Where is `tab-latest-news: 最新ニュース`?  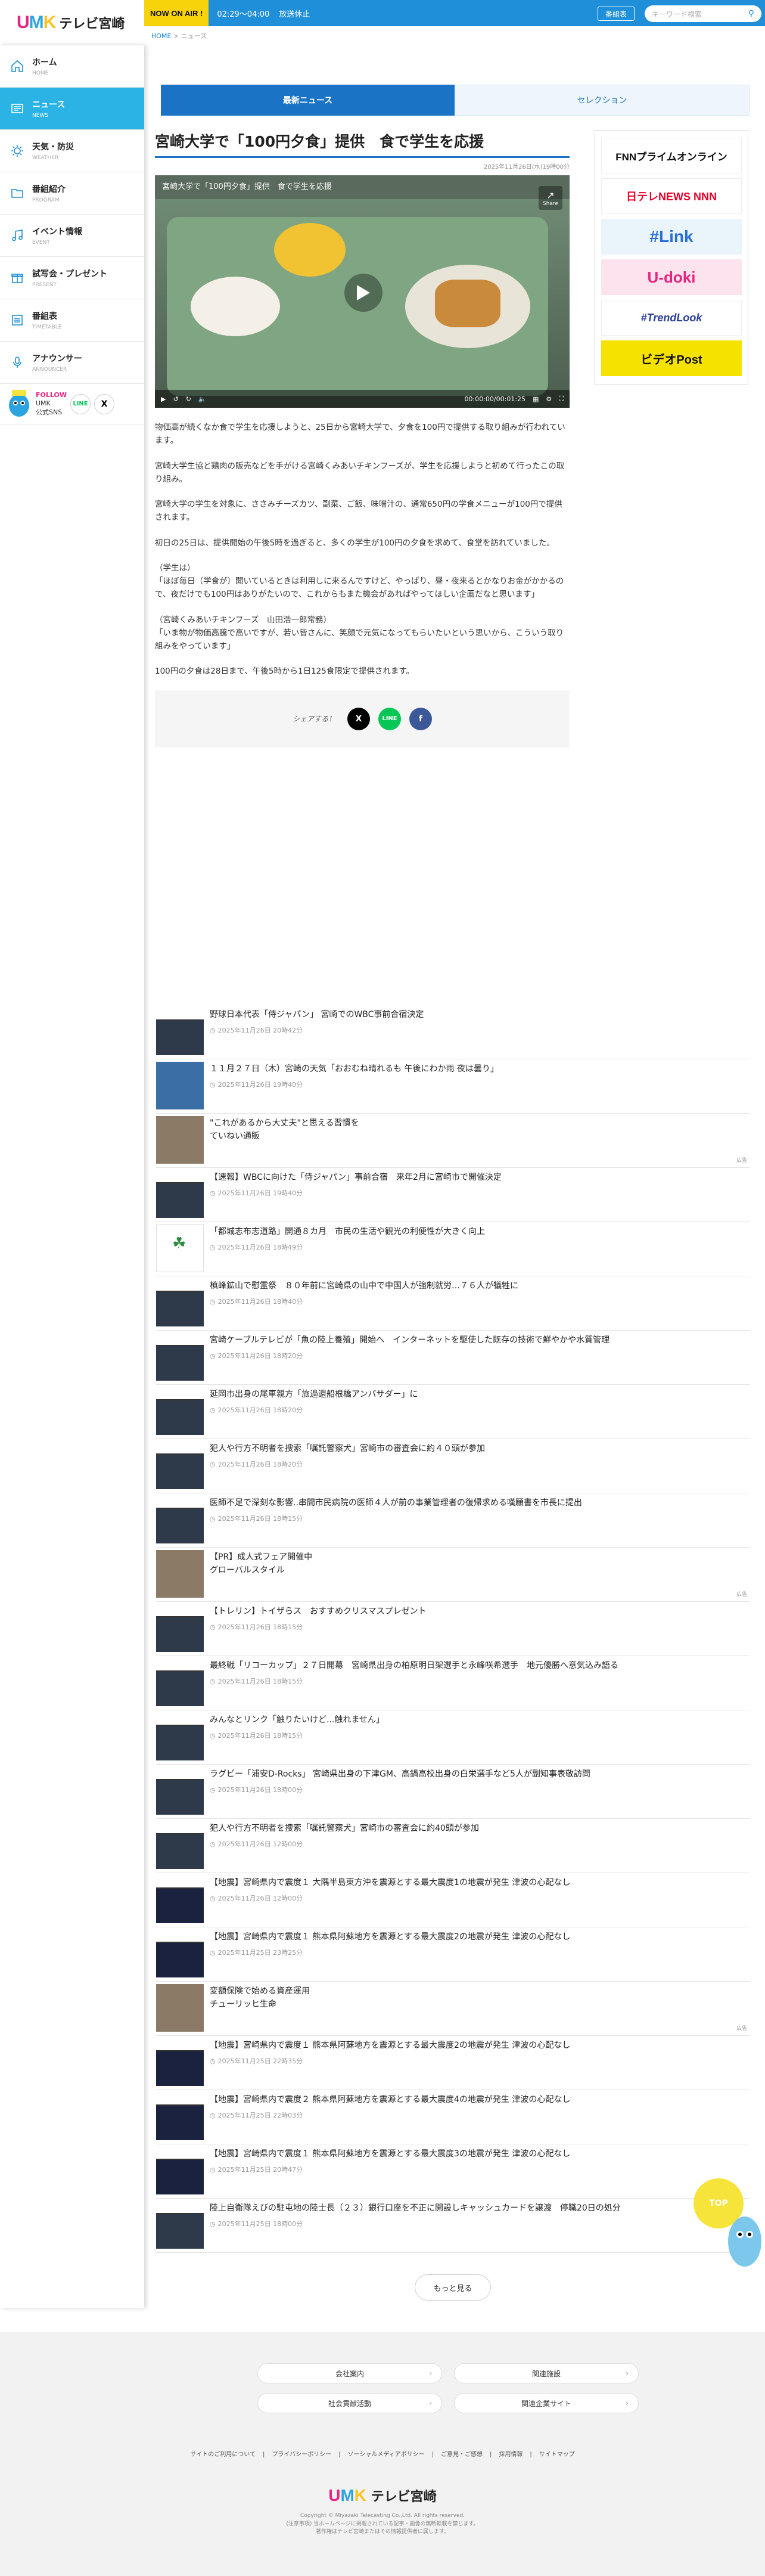 tab-latest-news: 最新ニュース is located at coordinates (308, 100).